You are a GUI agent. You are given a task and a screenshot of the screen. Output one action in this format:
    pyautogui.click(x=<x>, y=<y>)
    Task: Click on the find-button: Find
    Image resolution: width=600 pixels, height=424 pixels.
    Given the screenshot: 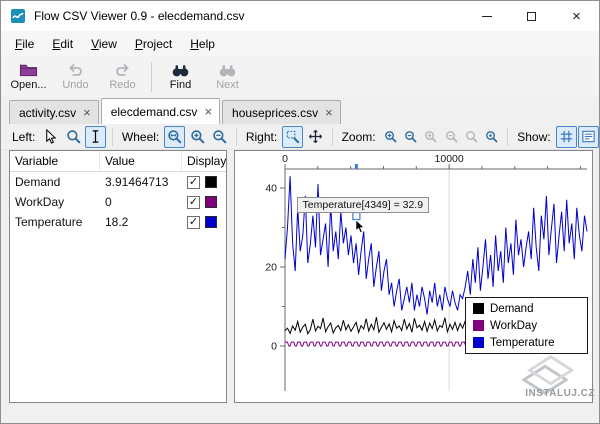 What is the action you would take?
    pyautogui.click(x=180, y=77)
    